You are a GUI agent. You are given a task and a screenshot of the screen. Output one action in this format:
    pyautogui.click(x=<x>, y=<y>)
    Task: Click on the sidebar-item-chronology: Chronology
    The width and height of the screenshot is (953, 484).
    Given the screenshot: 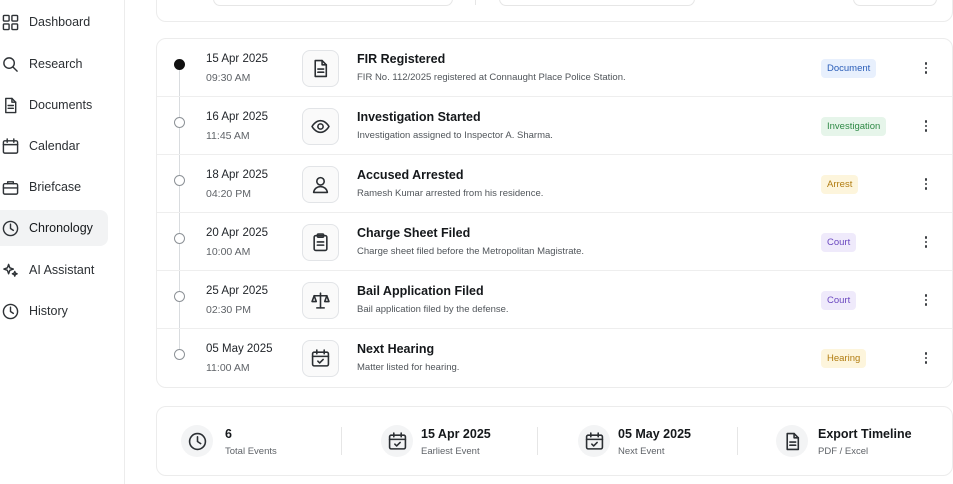 What is the action you would take?
    pyautogui.click(x=54, y=228)
    